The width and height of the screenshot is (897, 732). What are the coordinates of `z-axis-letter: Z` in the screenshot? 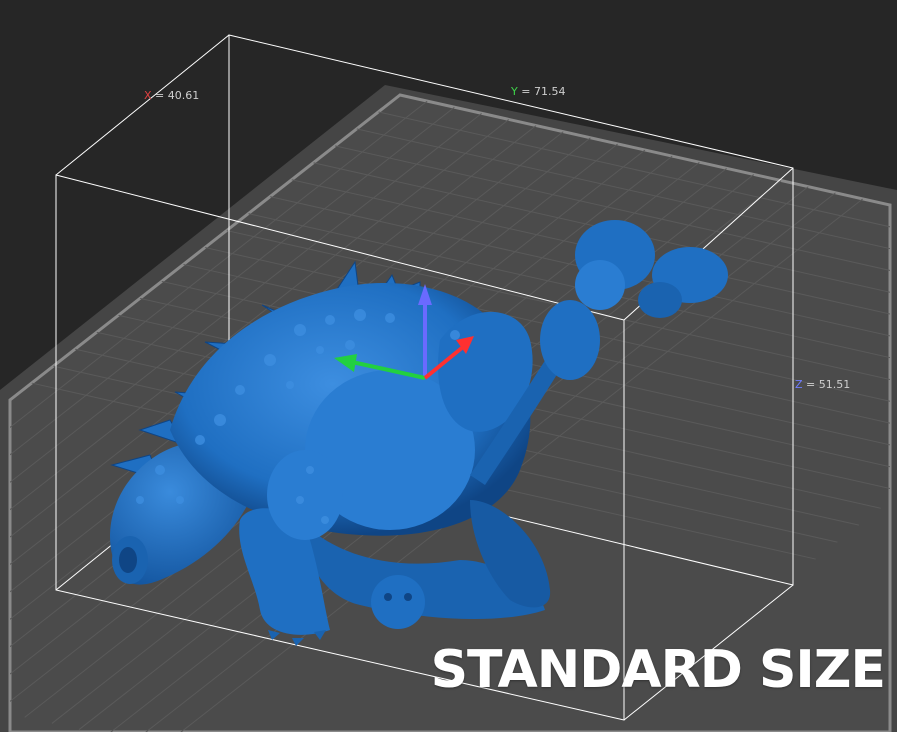 It's located at (799, 384).